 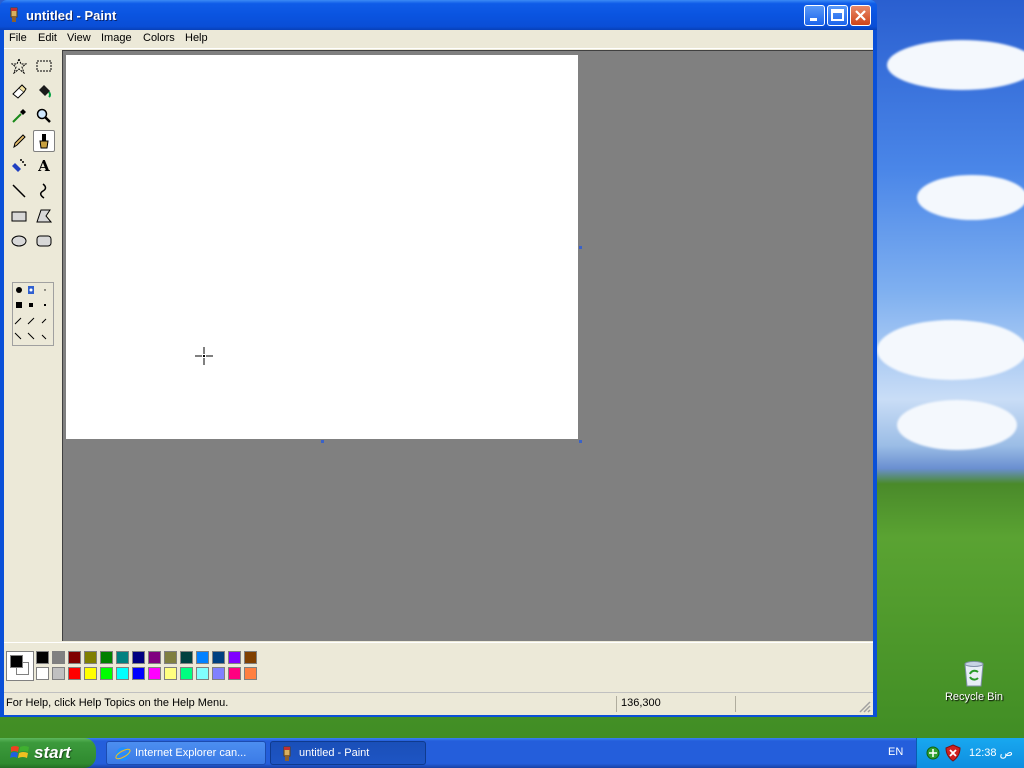 What do you see at coordinates (48, 753) in the screenshot?
I see `start-button: start` at bounding box center [48, 753].